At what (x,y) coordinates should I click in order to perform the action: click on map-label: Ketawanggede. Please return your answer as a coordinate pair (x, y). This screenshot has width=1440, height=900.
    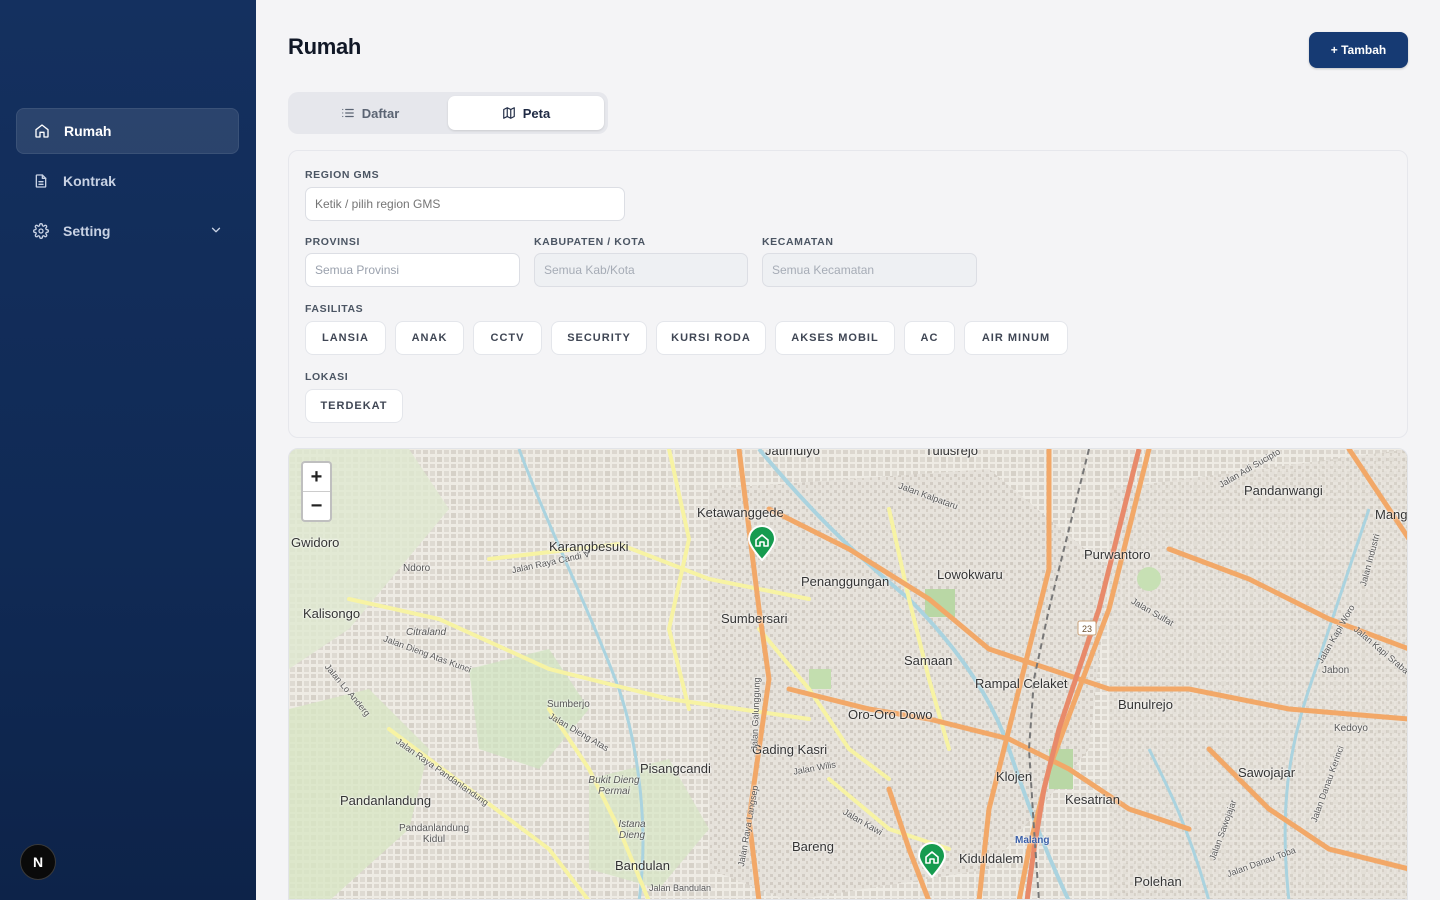
    Looking at the image, I should click on (740, 512).